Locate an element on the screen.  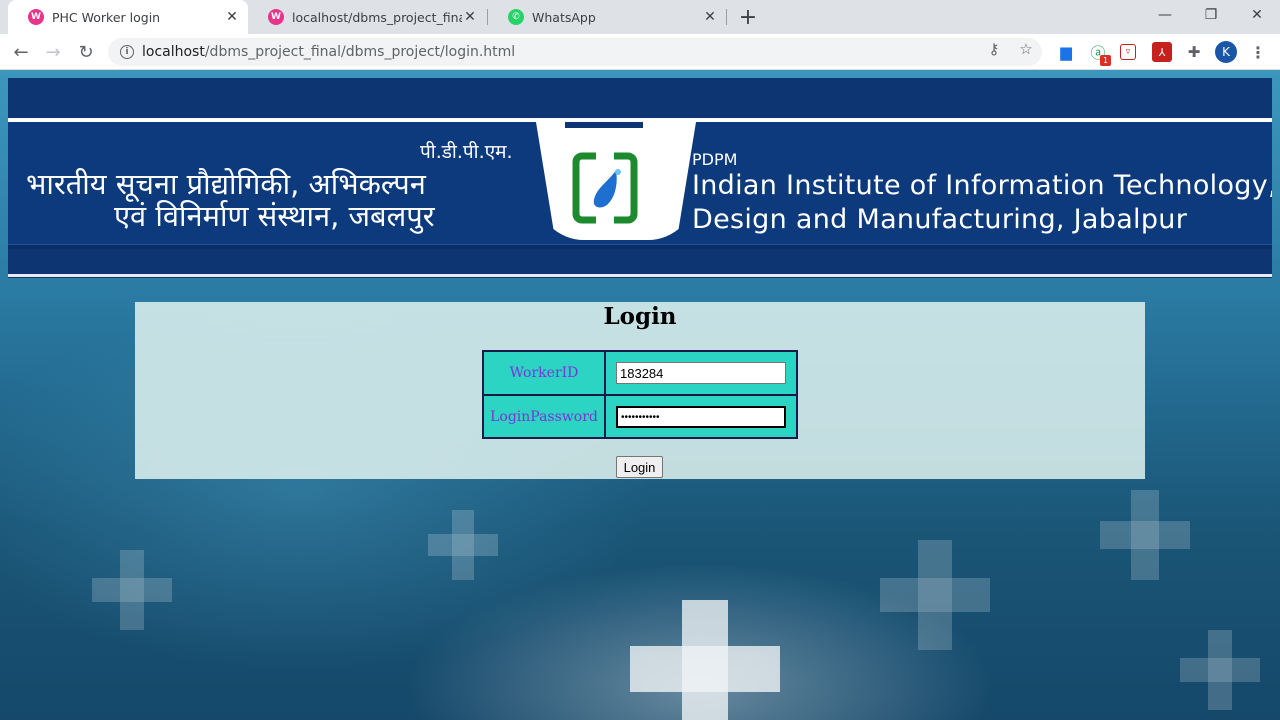
back-button: ← is located at coordinates (21, 52).